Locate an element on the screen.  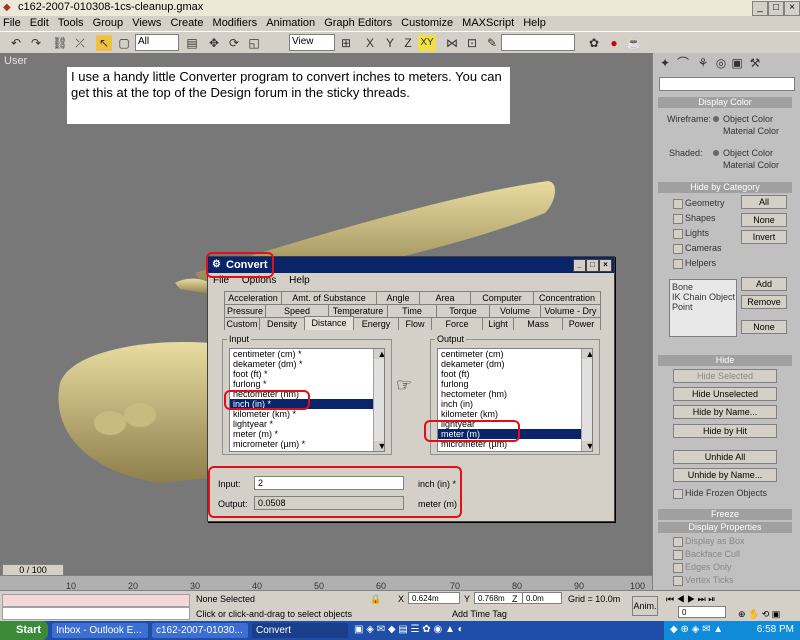
list-none-button: None is located at coordinates (764, 327).